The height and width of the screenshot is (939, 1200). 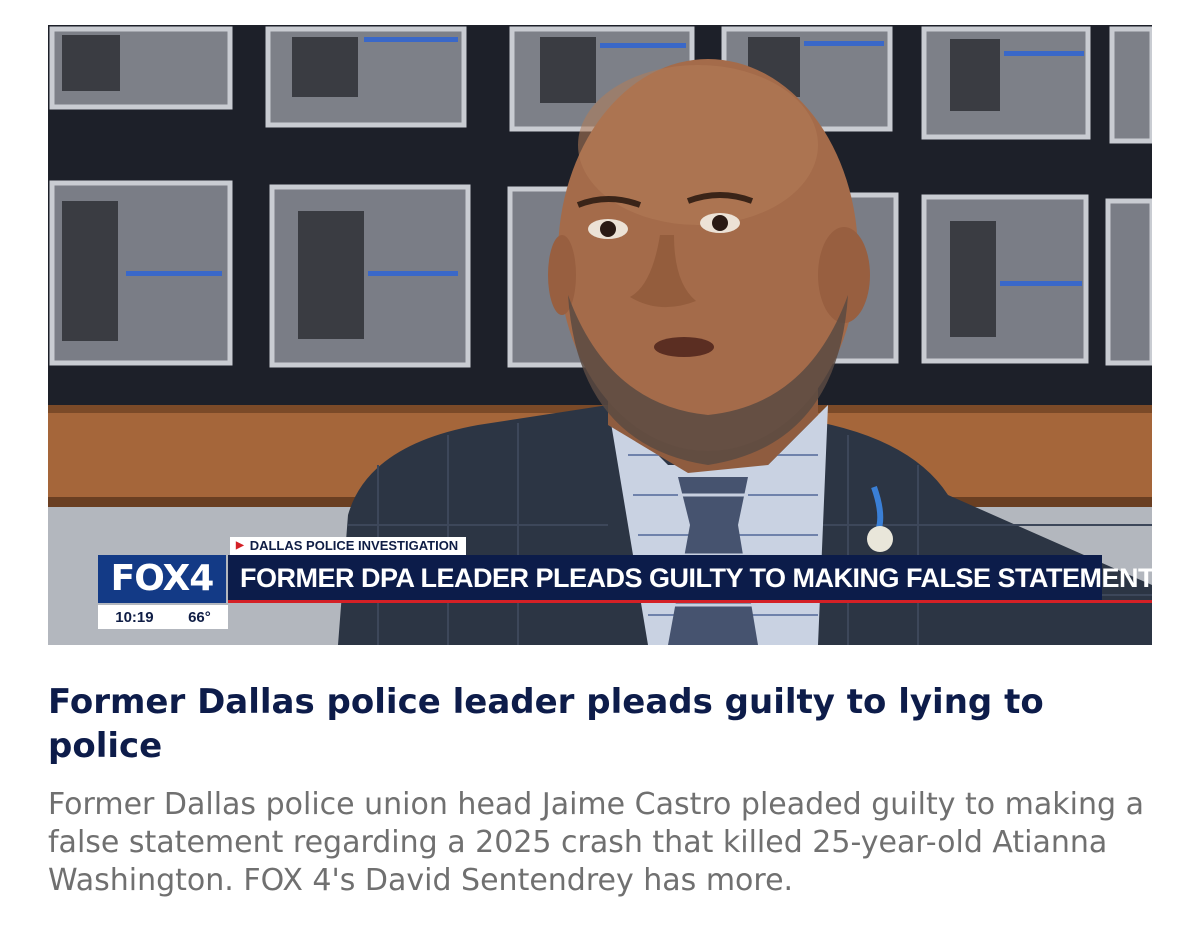 I want to click on fox4-logo: FOX4, so click(x=162, y=579).